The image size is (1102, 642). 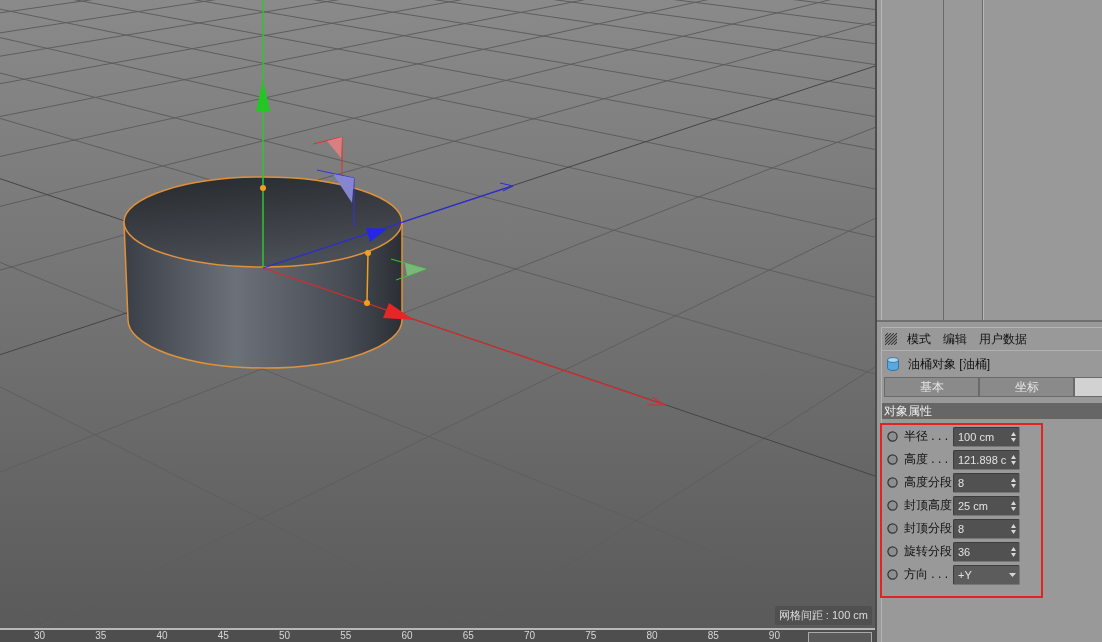 I want to click on param-label: 封顶分段, so click(x=928, y=528).